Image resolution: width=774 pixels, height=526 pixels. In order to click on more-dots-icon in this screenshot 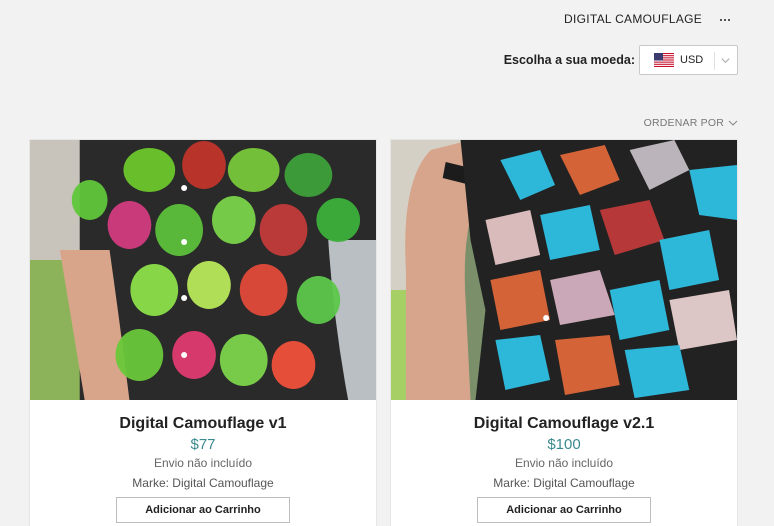, I will do `click(725, 20)`.